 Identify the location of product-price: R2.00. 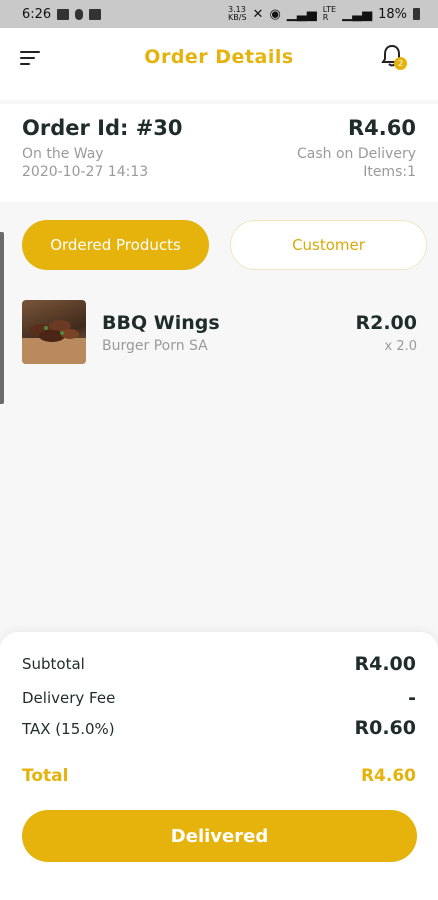
(386, 323).